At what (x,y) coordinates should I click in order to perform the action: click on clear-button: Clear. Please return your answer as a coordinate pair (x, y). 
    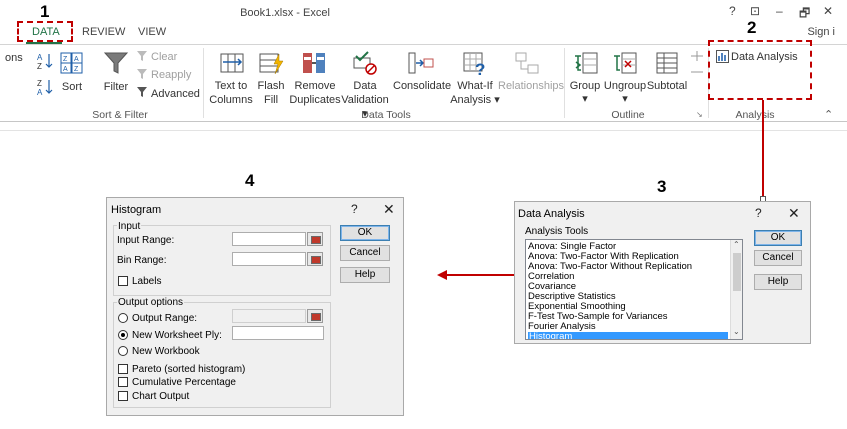
    Looking at the image, I should click on (164, 57).